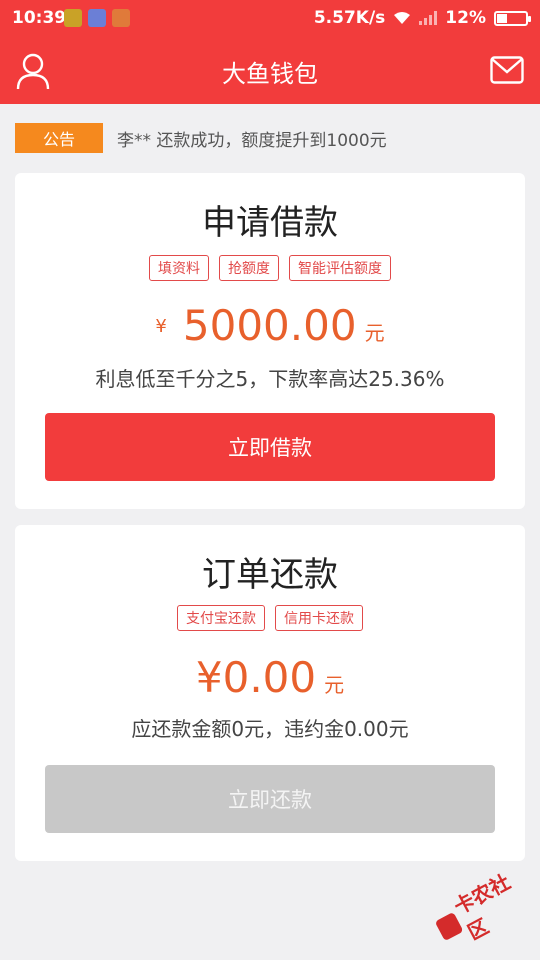 This screenshot has height=960, width=540. Describe the element at coordinates (402, 18) in the screenshot. I see `wifi-icon` at that location.